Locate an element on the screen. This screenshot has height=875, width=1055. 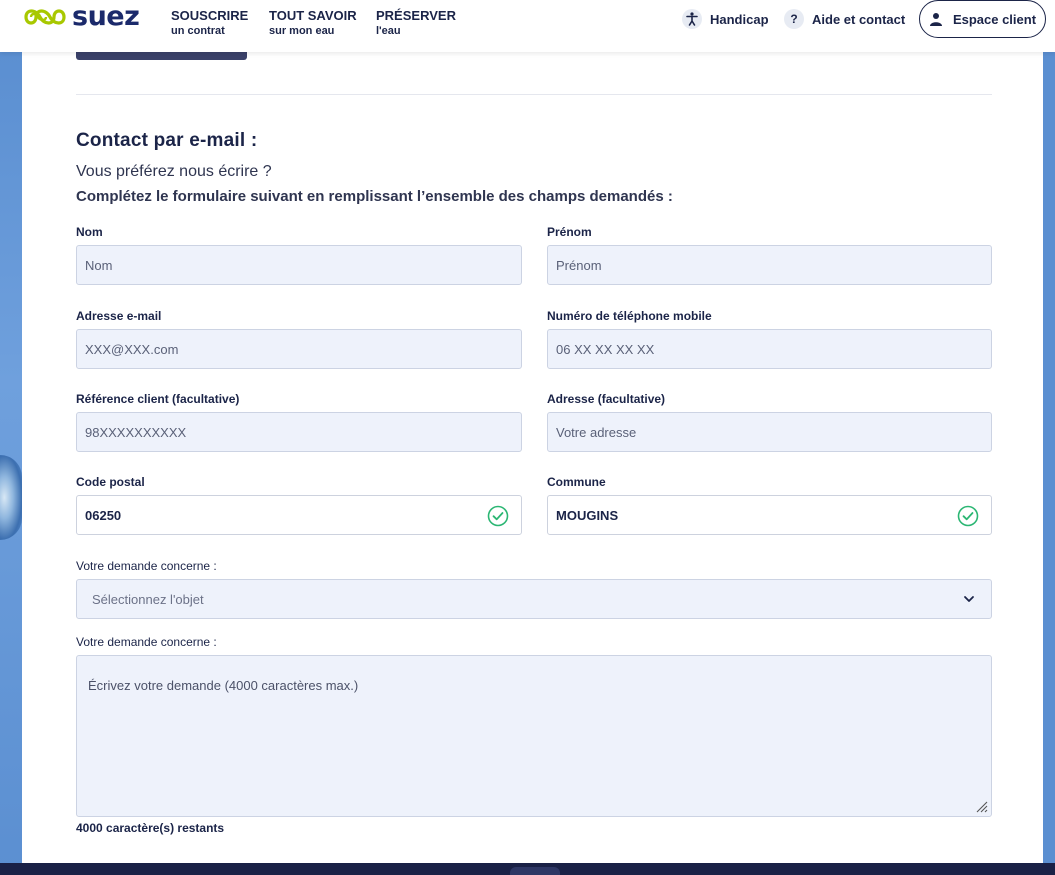
espace-client-label: Espace client is located at coordinates (994, 19).